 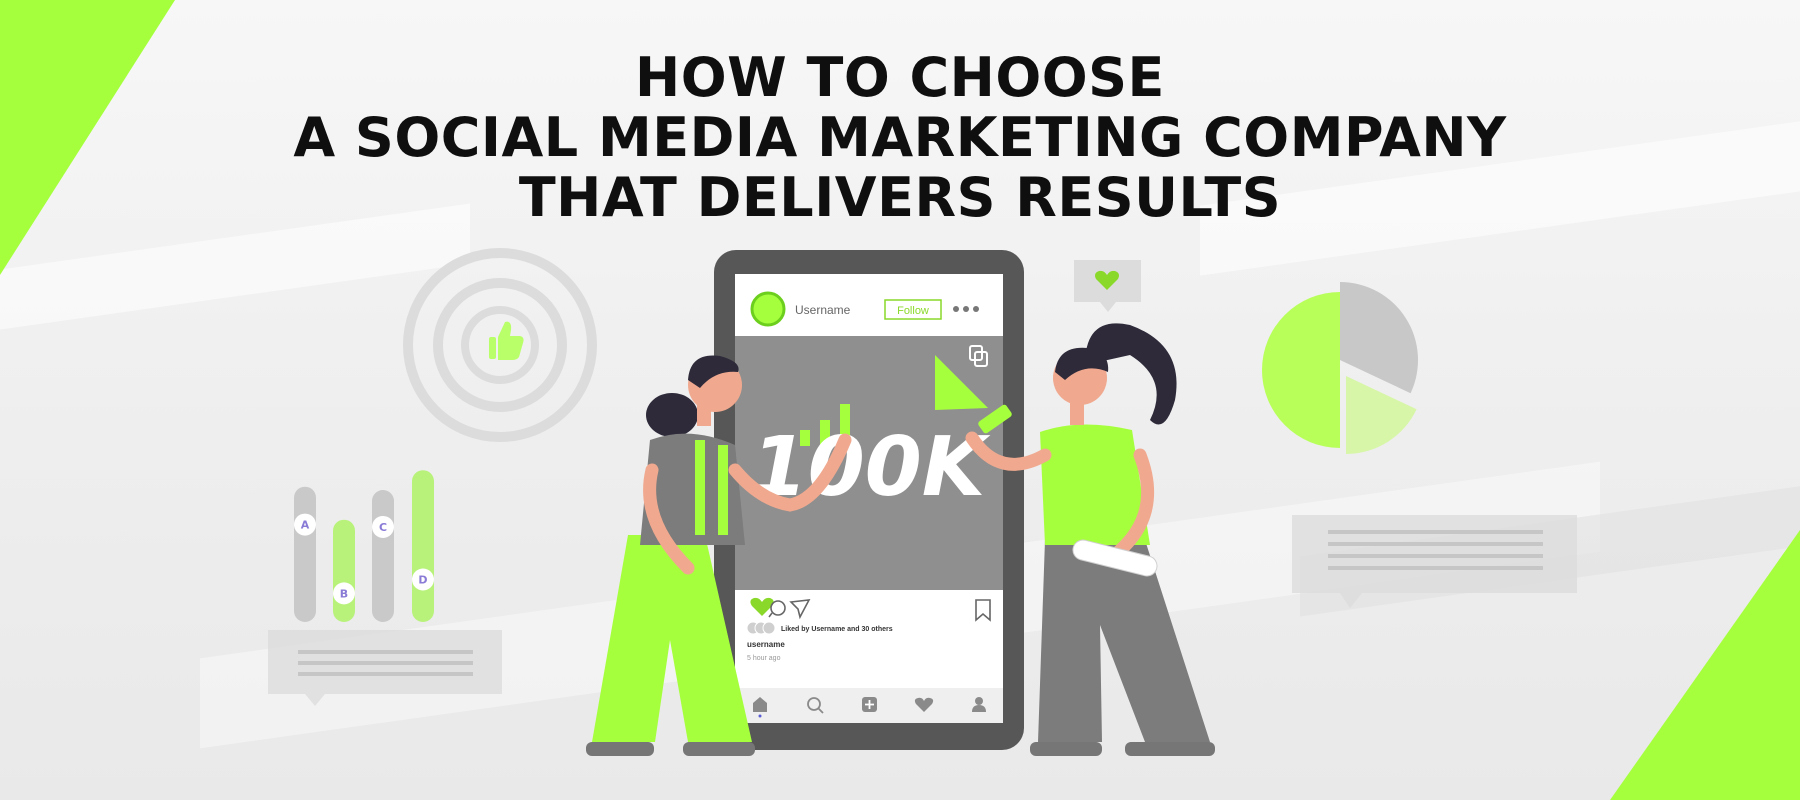 I want to click on bar-c, so click(x=383, y=556).